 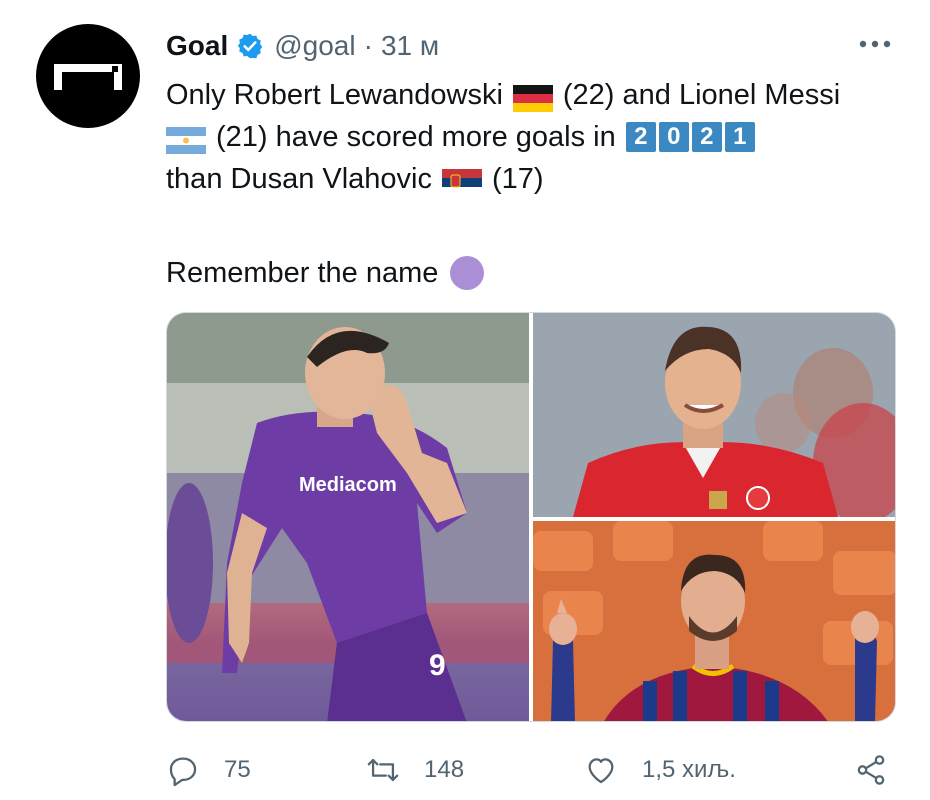 I want to click on avatar, so click(x=88, y=76).